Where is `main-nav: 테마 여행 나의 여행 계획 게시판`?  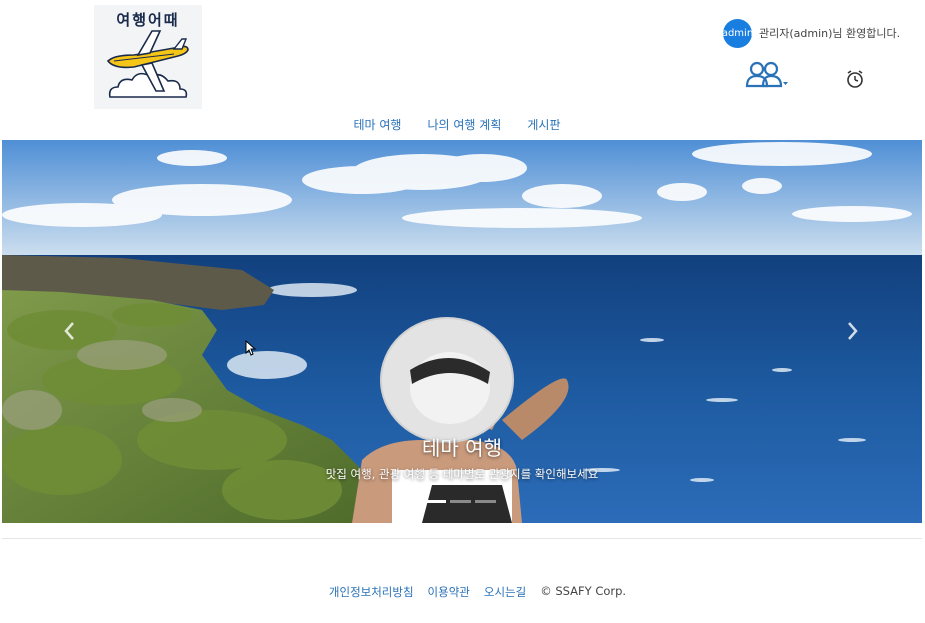
main-nav: 테마 여행 나의 여행 계획 게시판 is located at coordinates (462, 124).